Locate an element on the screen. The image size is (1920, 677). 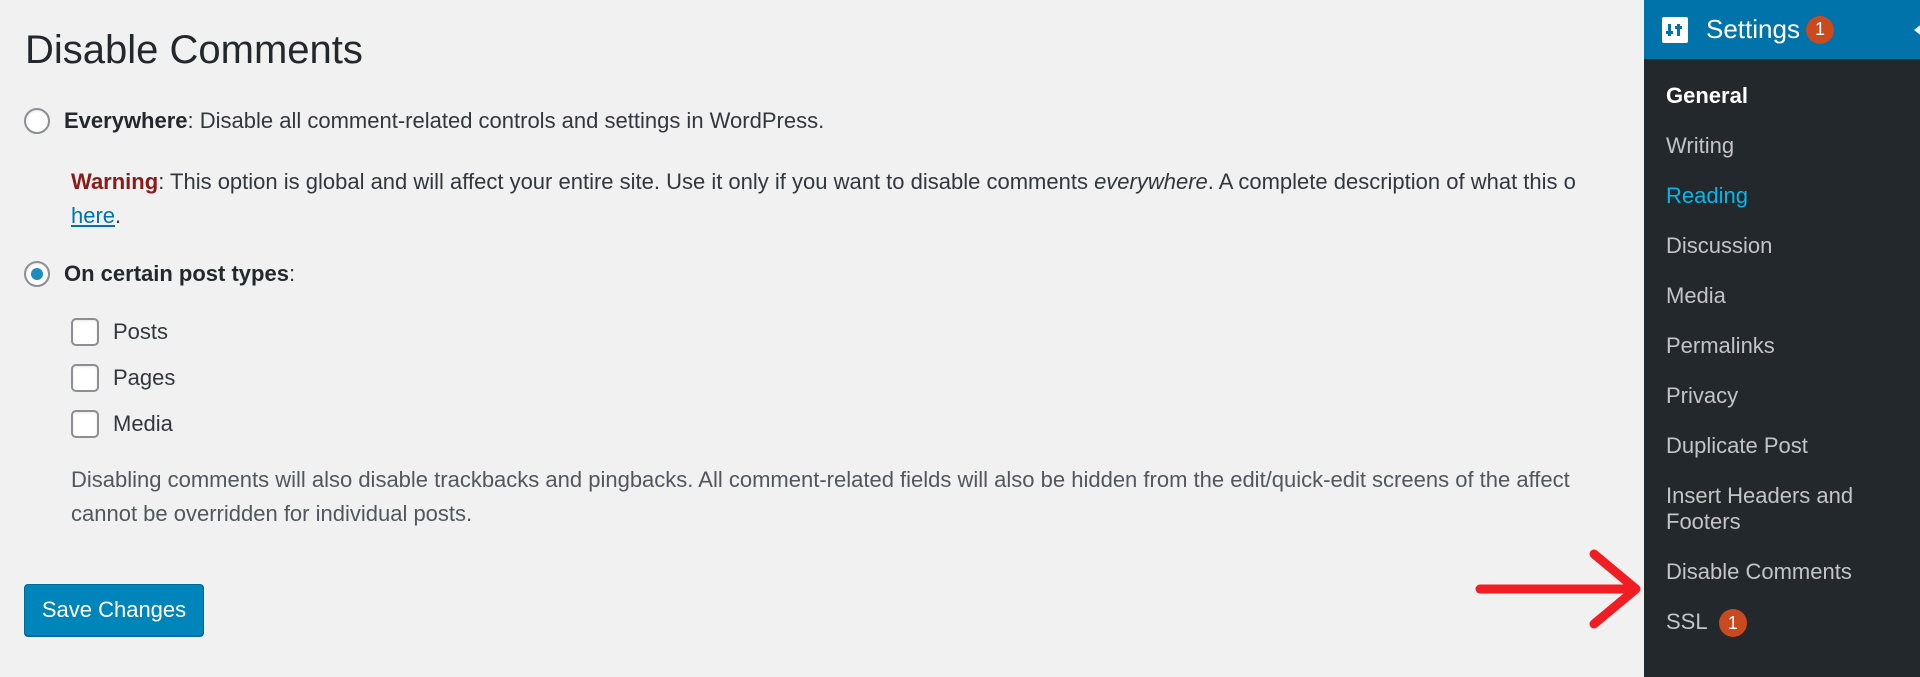
sidebar-item-ssl: SSL 1 is located at coordinates (1782, 623).